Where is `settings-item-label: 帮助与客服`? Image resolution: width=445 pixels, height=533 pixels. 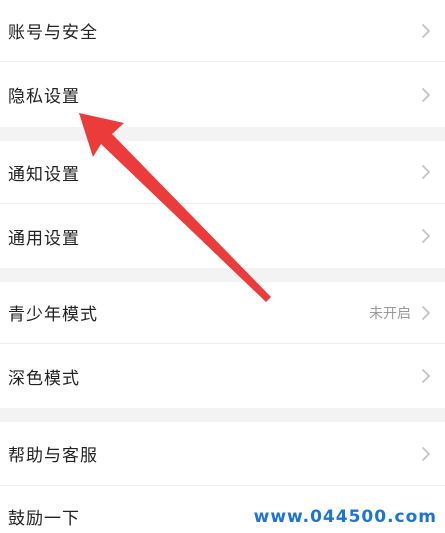 settings-item-label: 帮助与客服 is located at coordinates (53, 456).